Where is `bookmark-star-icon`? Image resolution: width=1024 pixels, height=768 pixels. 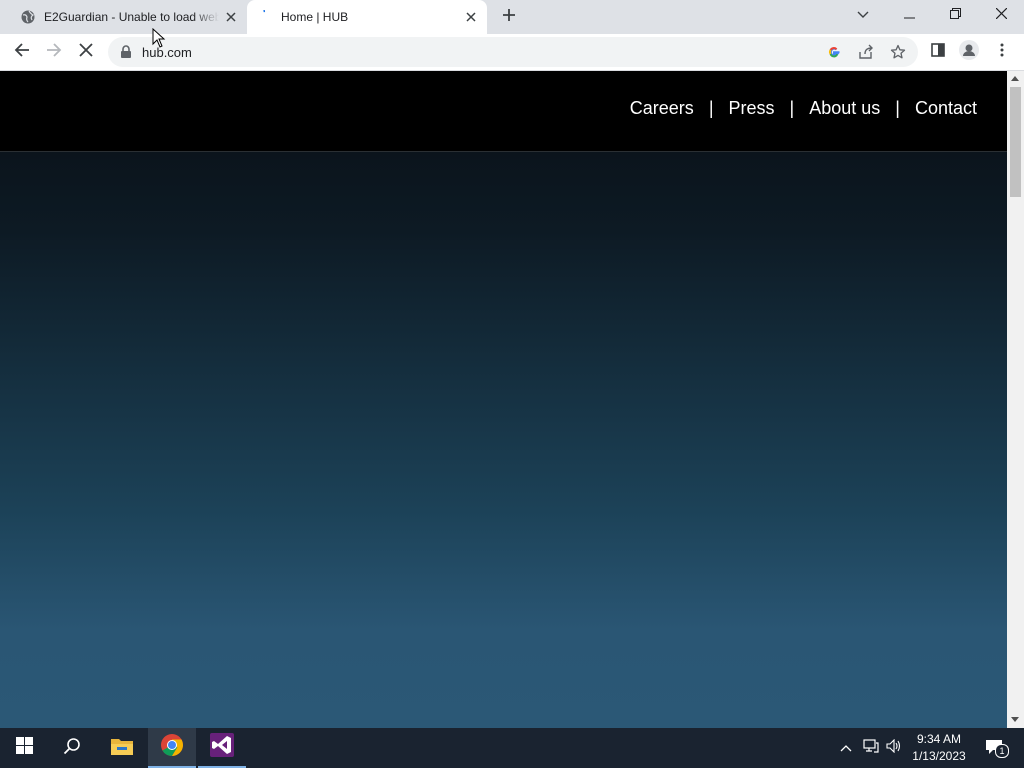 bookmark-star-icon is located at coordinates (898, 52).